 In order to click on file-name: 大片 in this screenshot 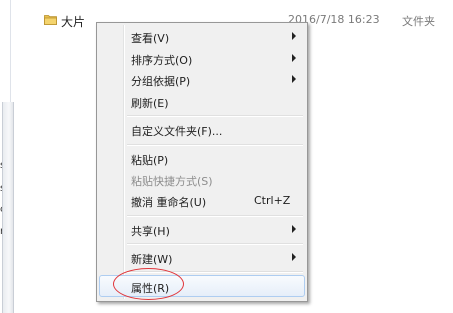, I will do `click(73, 22)`.